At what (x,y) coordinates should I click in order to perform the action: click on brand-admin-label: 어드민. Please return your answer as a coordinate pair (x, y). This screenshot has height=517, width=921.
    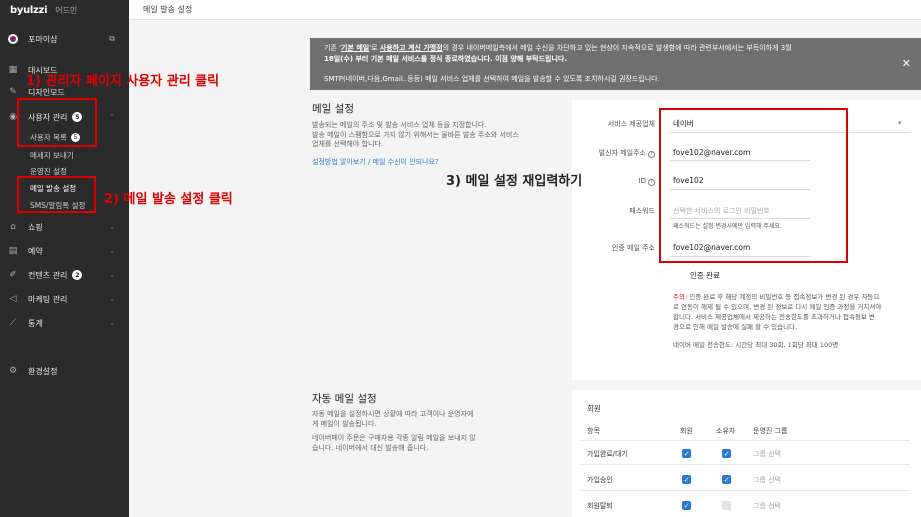
    Looking at the image, I should click on (66, 10).